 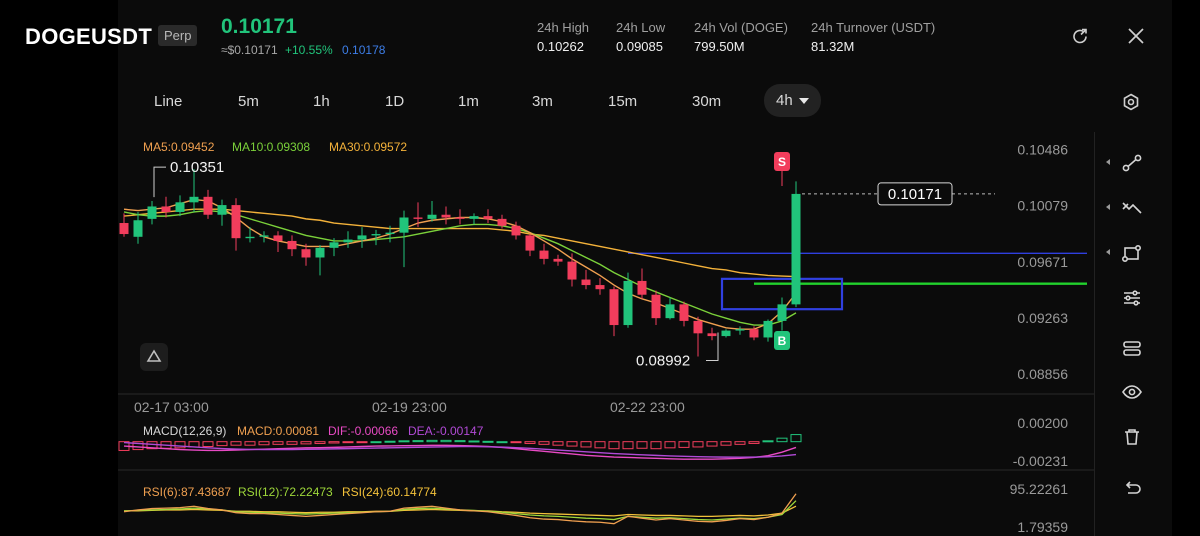 I want to click on macd-legend-label: MACD:0.00081, so click(x=278, y=431).